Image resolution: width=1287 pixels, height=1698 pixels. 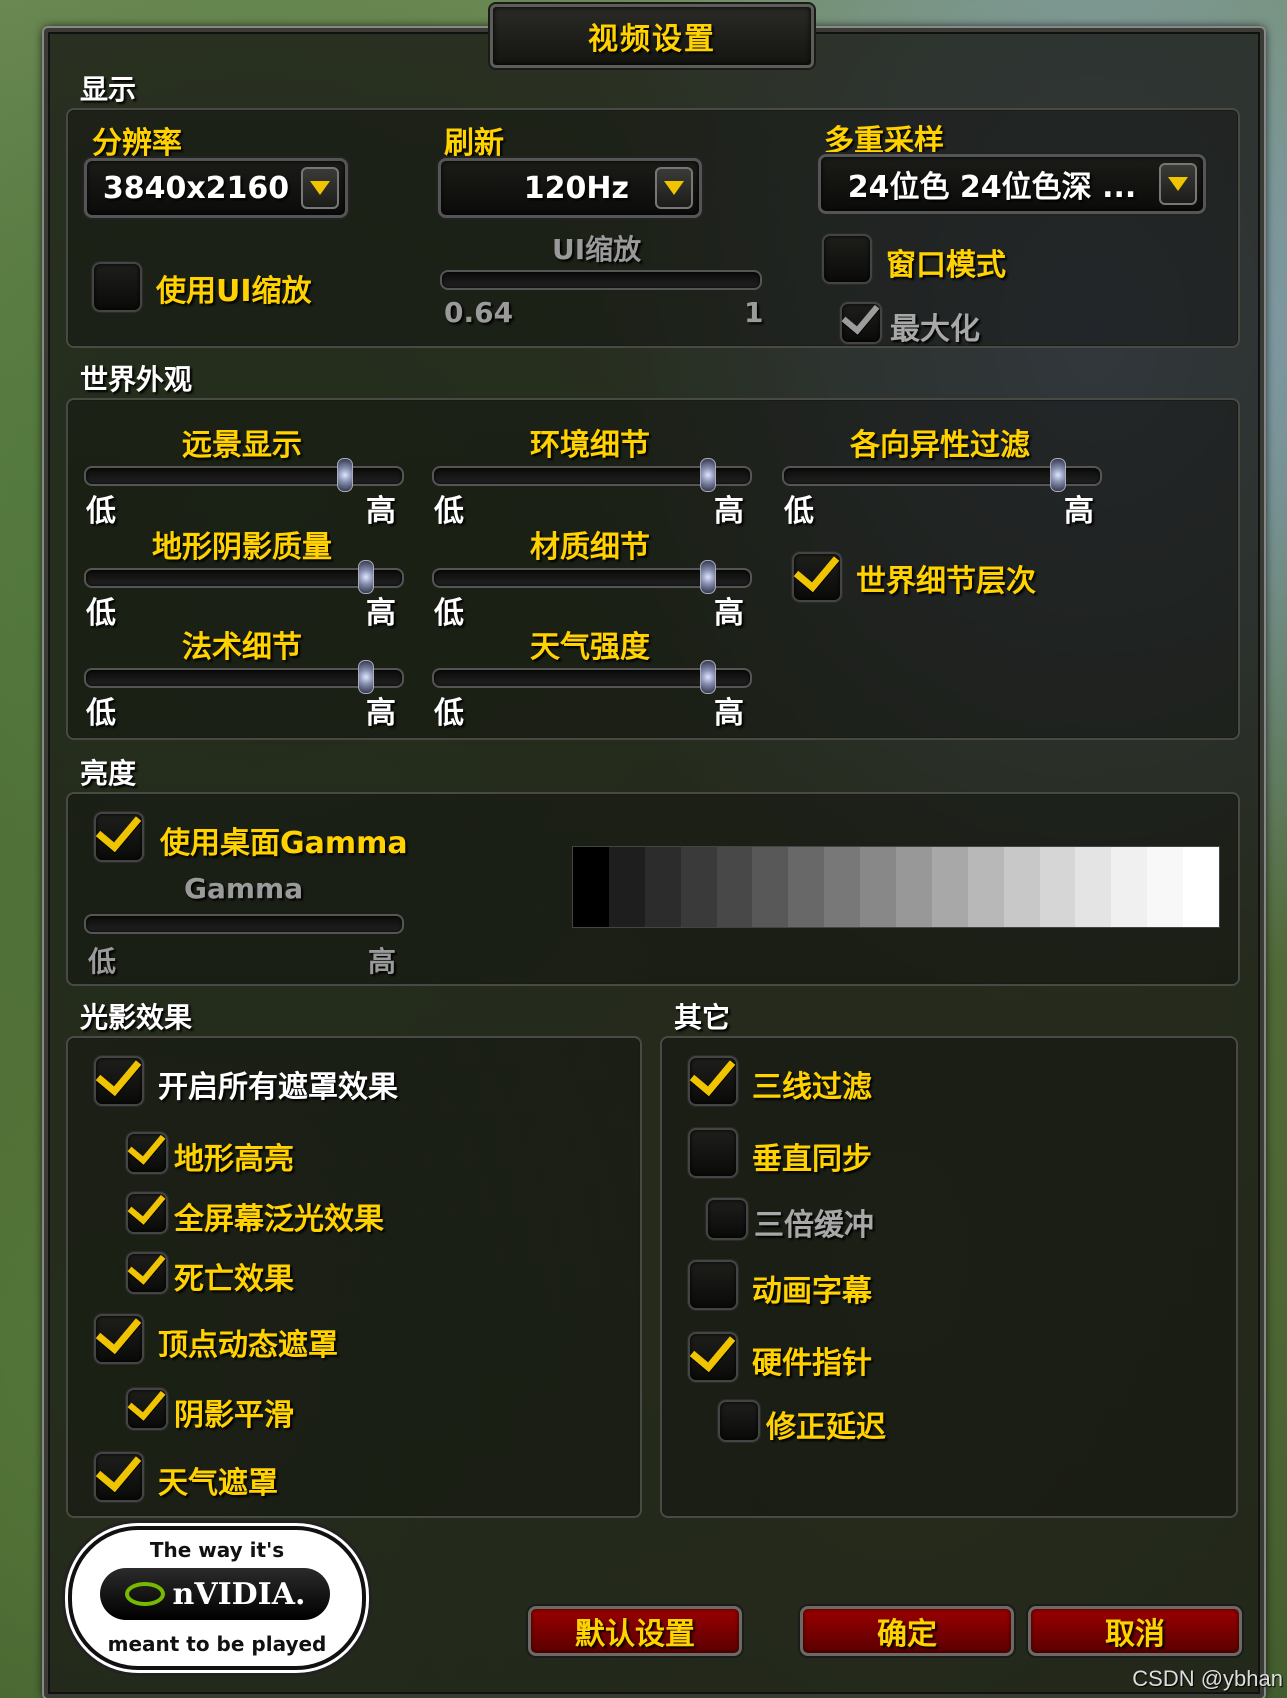 I want to click on window-mode-label: 窗口模式, so click(x=946, y=265).